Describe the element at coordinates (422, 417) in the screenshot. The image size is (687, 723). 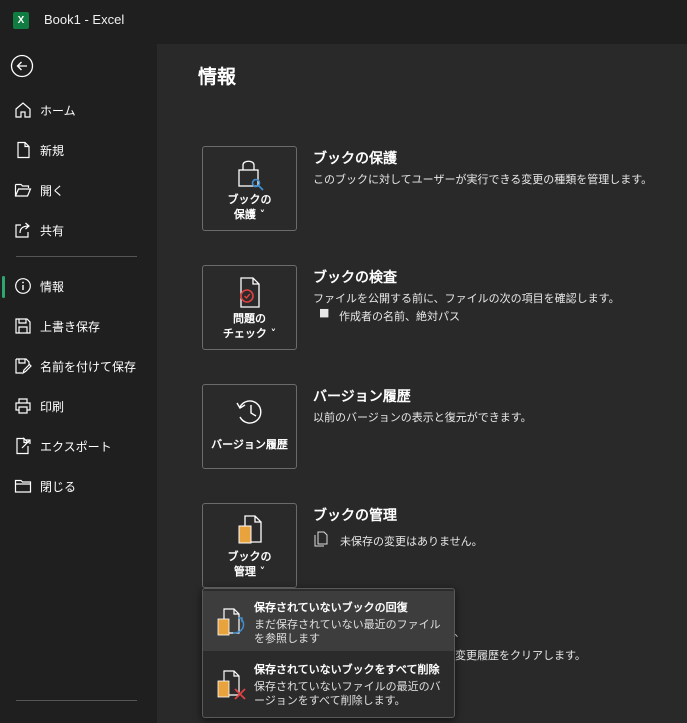
I see `section-description: 以前のバージョンの表示と復元ができます。` at that location.